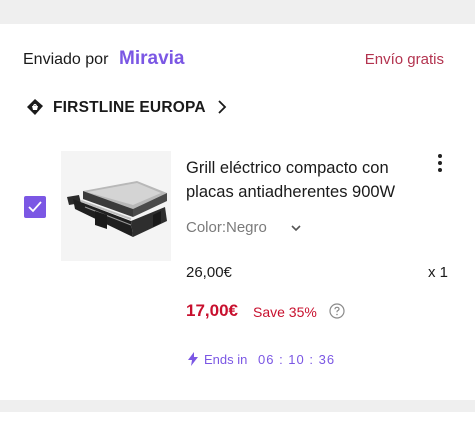 This screenshot has width=475, height=428. What do you see at coordinates (235, 59) in the screenshot?
I see `seller-row: Enviado por Miravia Envío gratis` at bounding box center [235, 59].